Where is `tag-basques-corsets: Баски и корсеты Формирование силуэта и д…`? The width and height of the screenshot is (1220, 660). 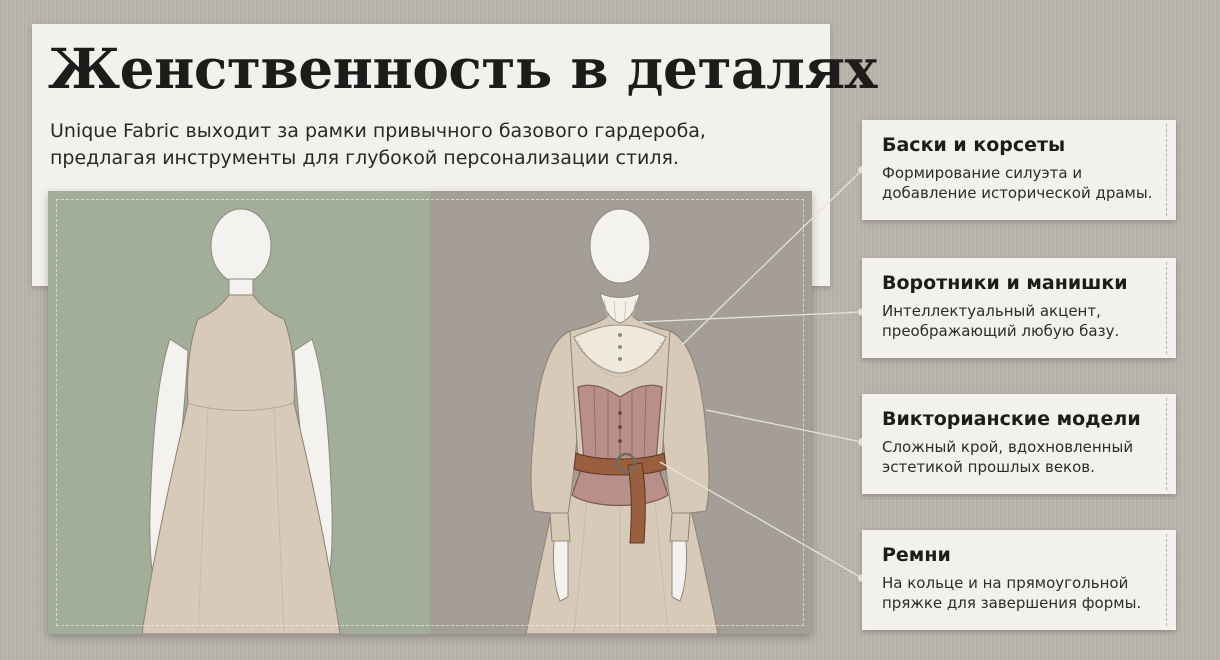 tag-basques-corsets: Баски и корсеты Формирование силуэта и д… is located at coordinates (1019, 170).